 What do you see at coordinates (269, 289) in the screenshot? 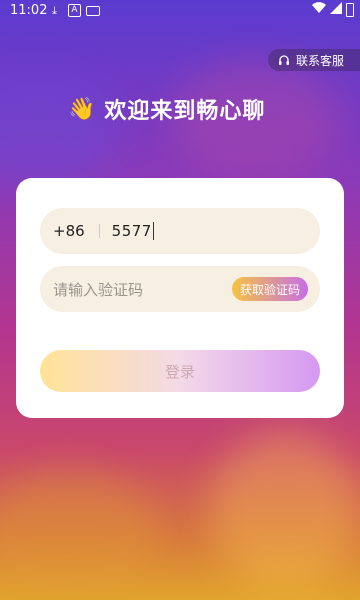
I see `get-code-button: 获取验证码` at bounding box center [269, 289].